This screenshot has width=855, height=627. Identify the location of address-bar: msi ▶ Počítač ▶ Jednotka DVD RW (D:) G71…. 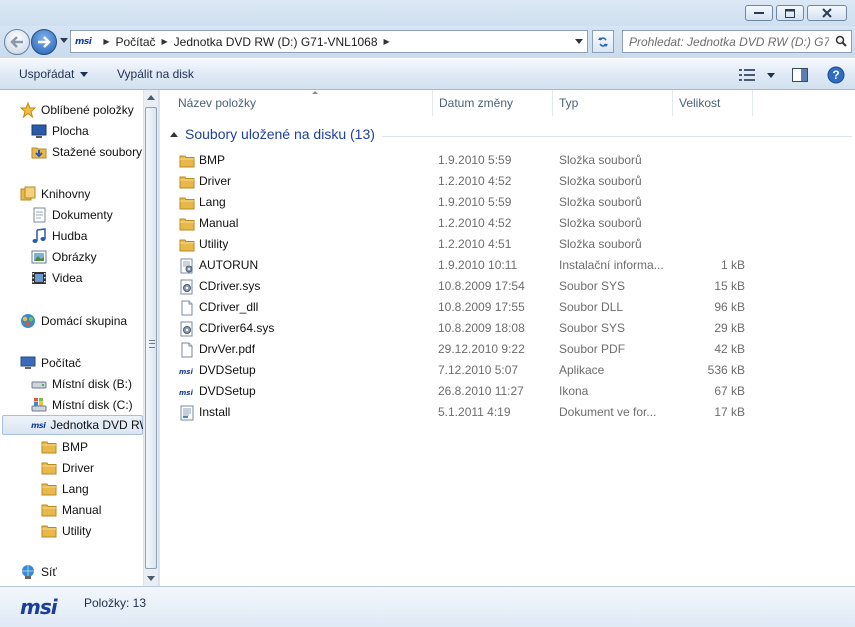
(329, 41).